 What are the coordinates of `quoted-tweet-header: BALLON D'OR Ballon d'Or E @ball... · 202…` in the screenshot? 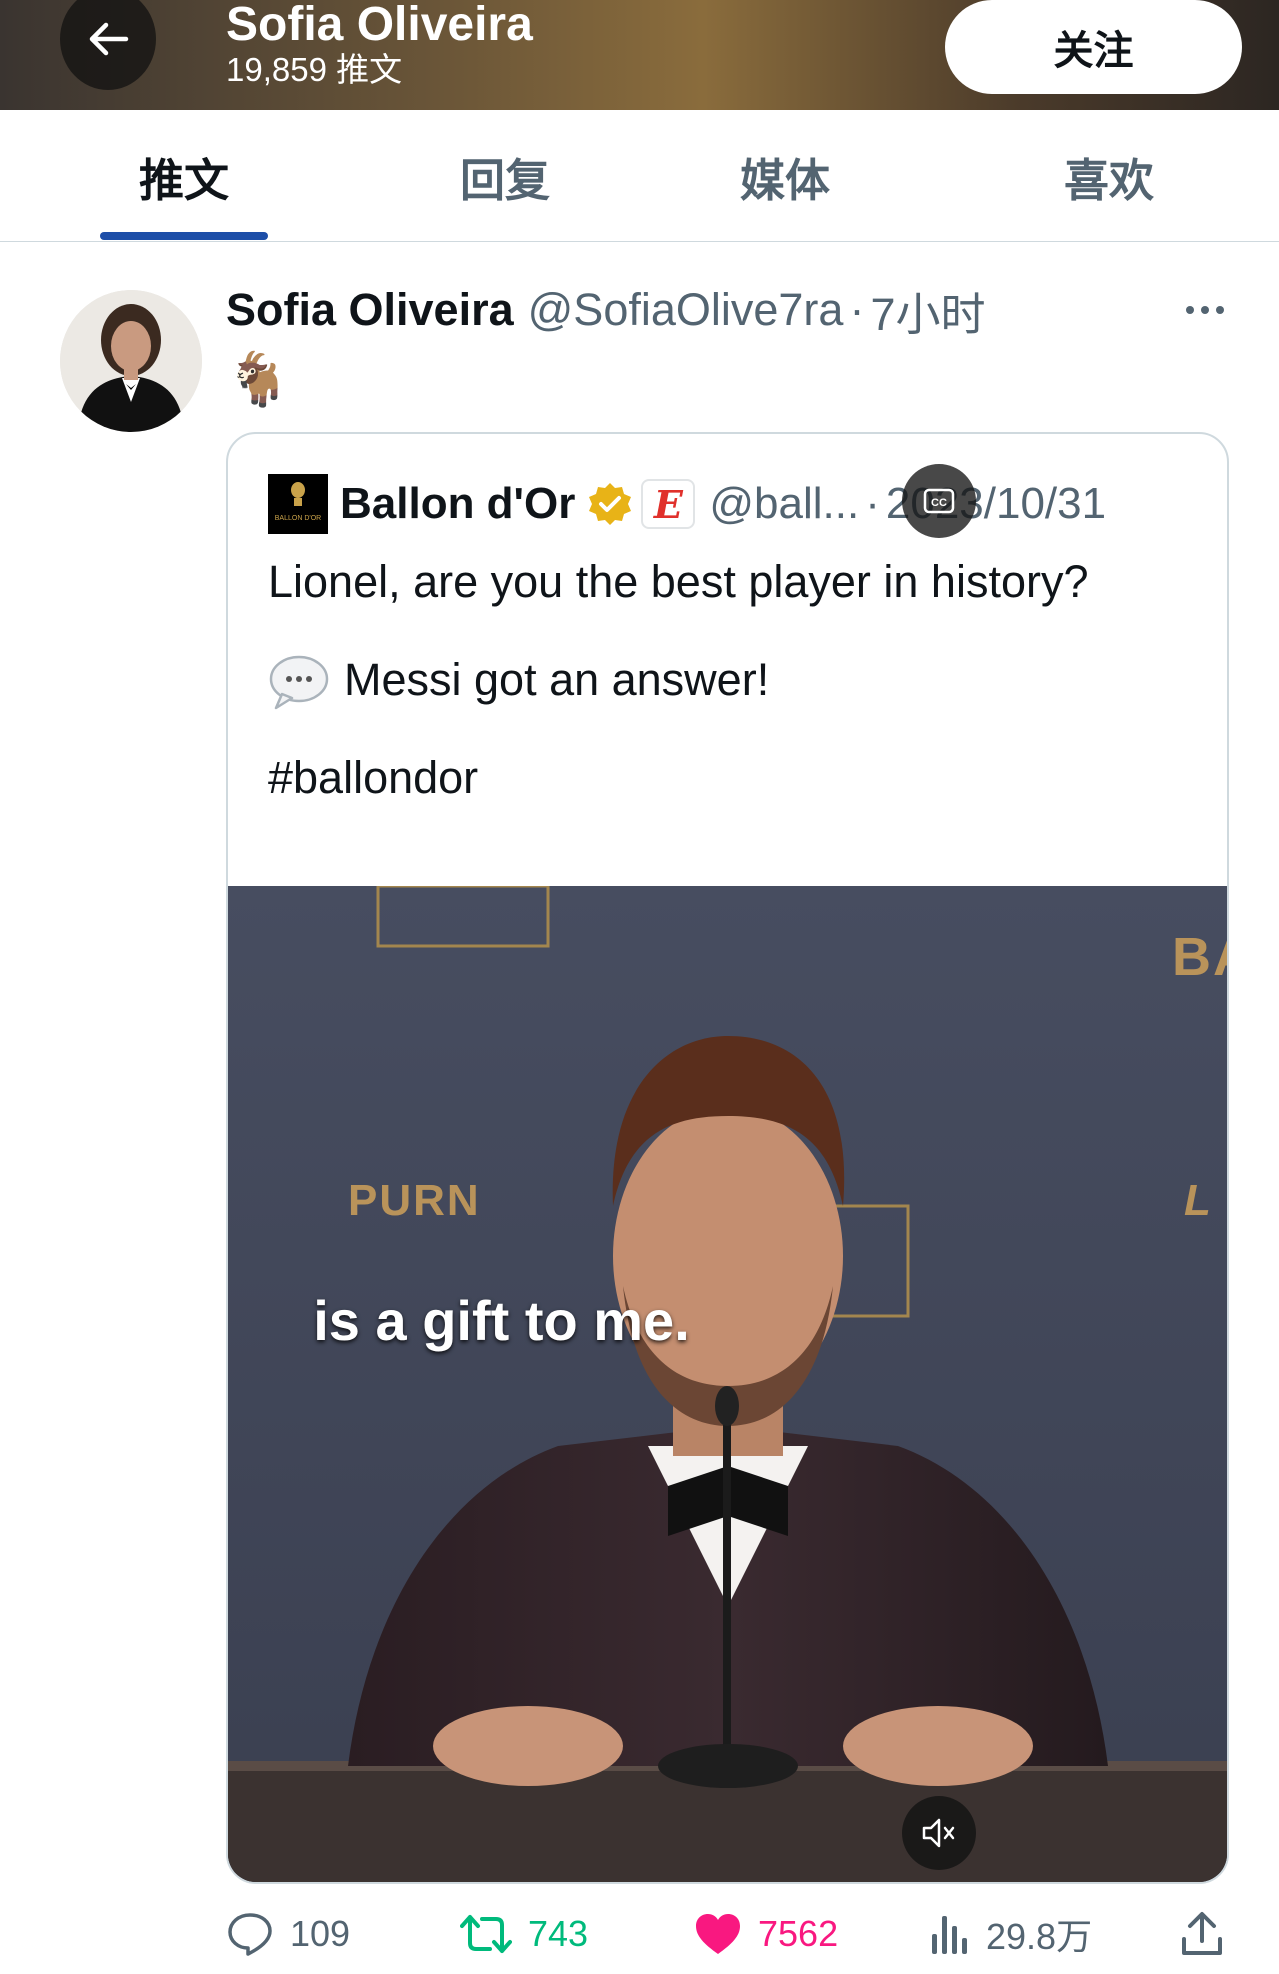 It's located at (687, 504).